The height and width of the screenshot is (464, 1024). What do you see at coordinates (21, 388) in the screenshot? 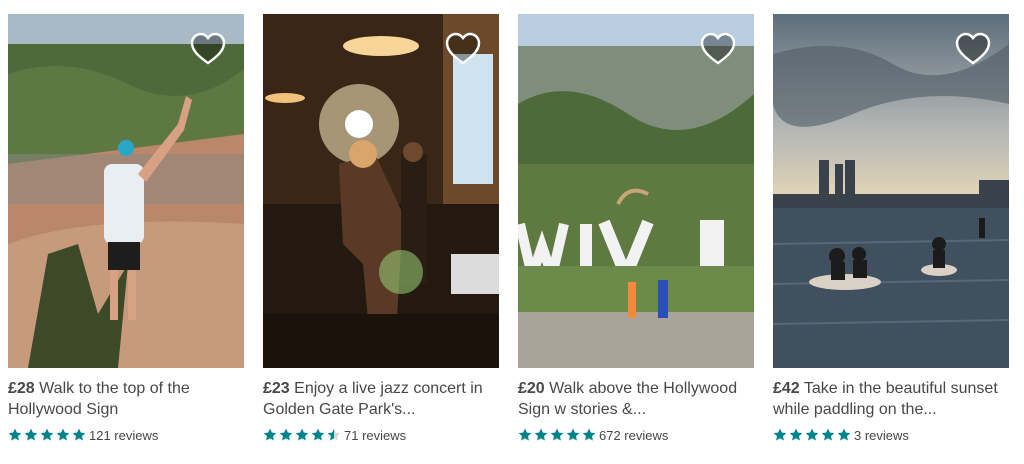
I see `listing-price: £28` at bounding box center [21, 388].